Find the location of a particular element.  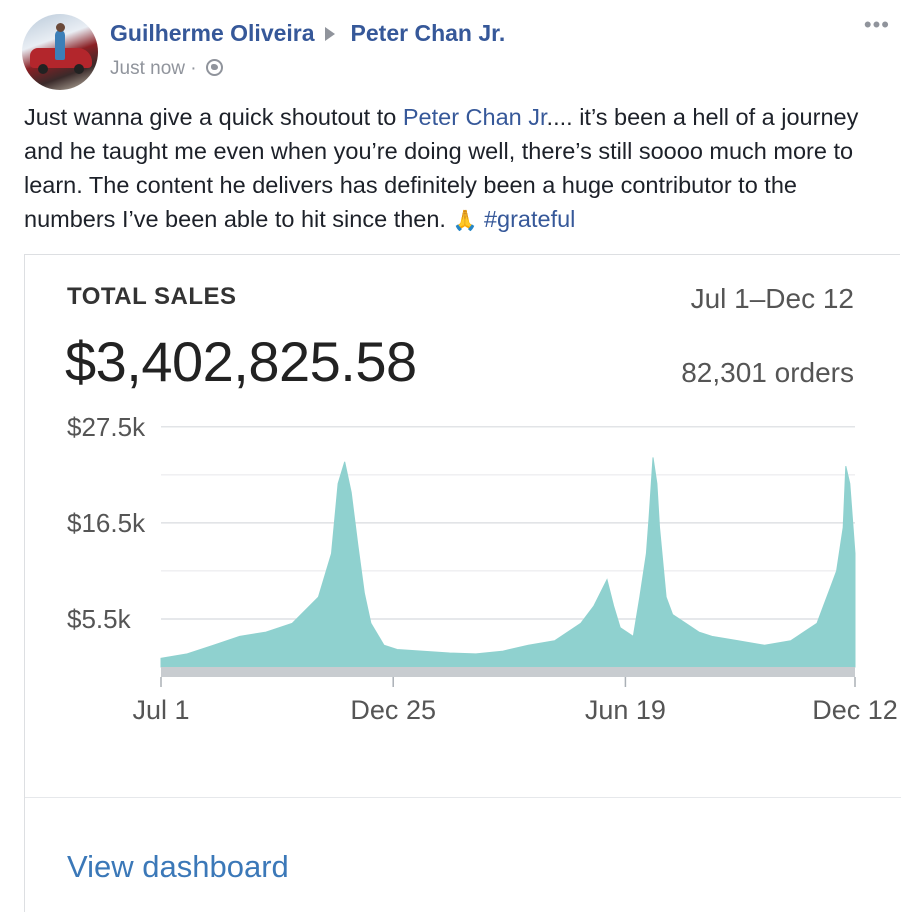

card-divider is located at coordinates (463, 797).